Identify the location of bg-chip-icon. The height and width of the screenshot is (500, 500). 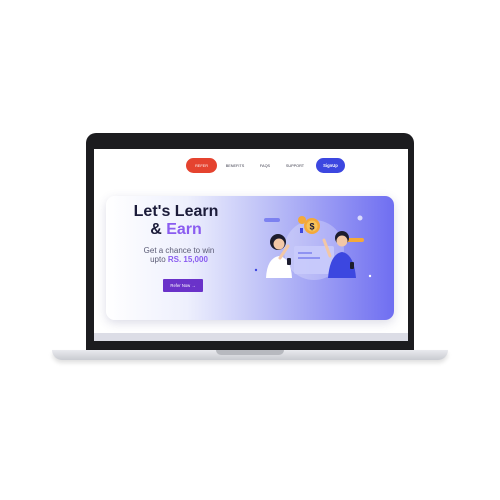
(272, 220).